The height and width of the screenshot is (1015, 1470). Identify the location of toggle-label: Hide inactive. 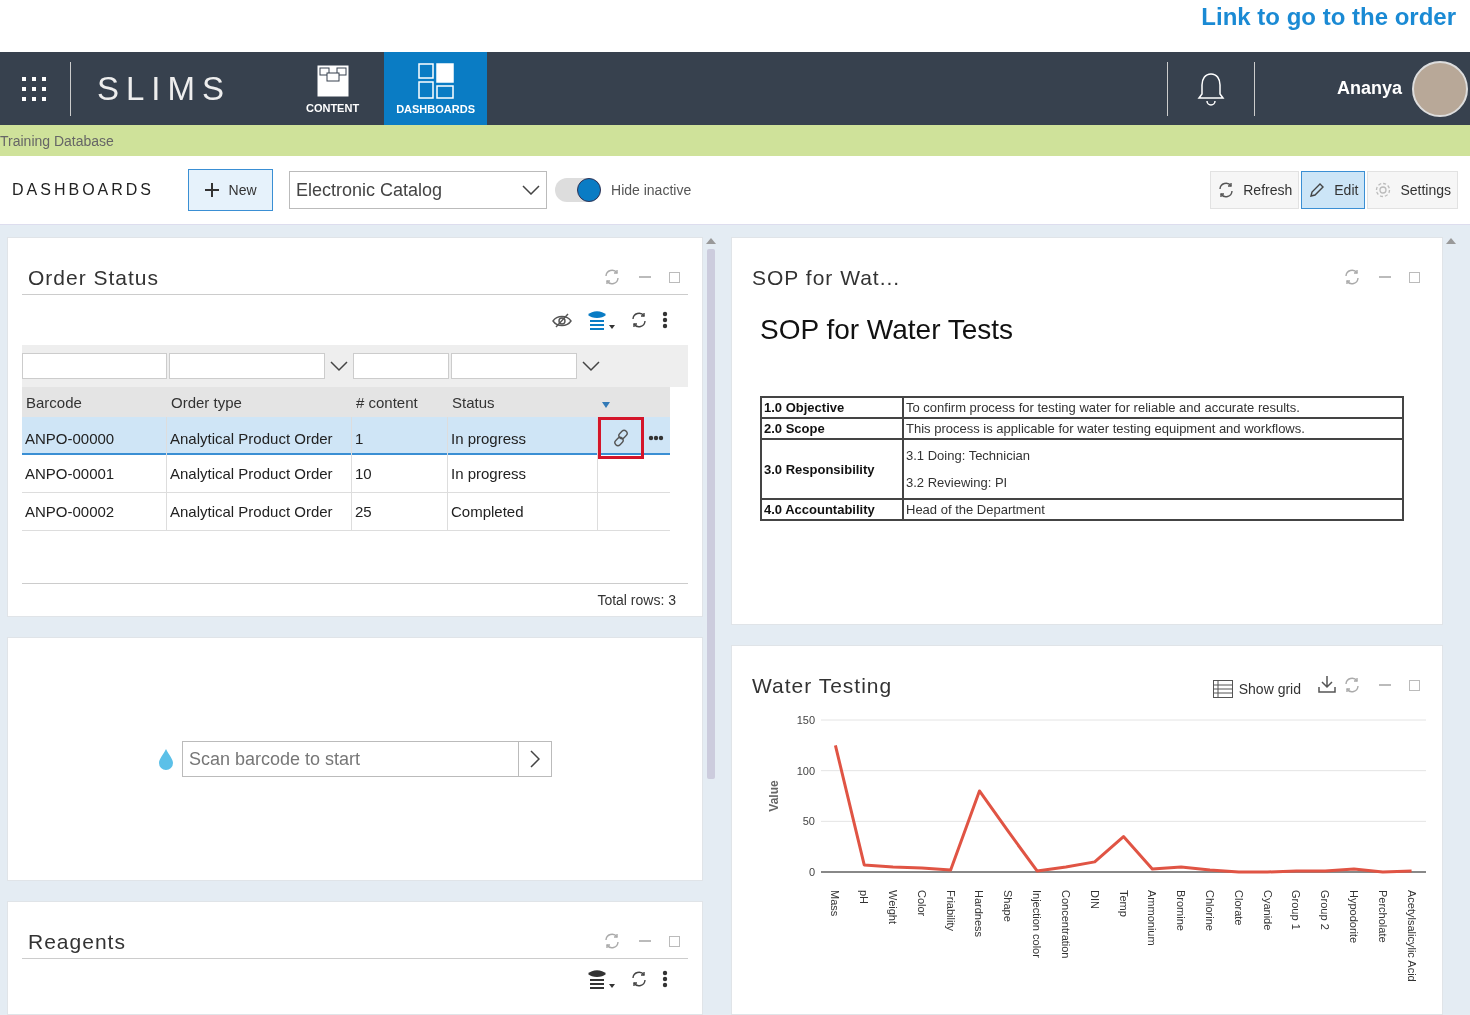
(651, 190).